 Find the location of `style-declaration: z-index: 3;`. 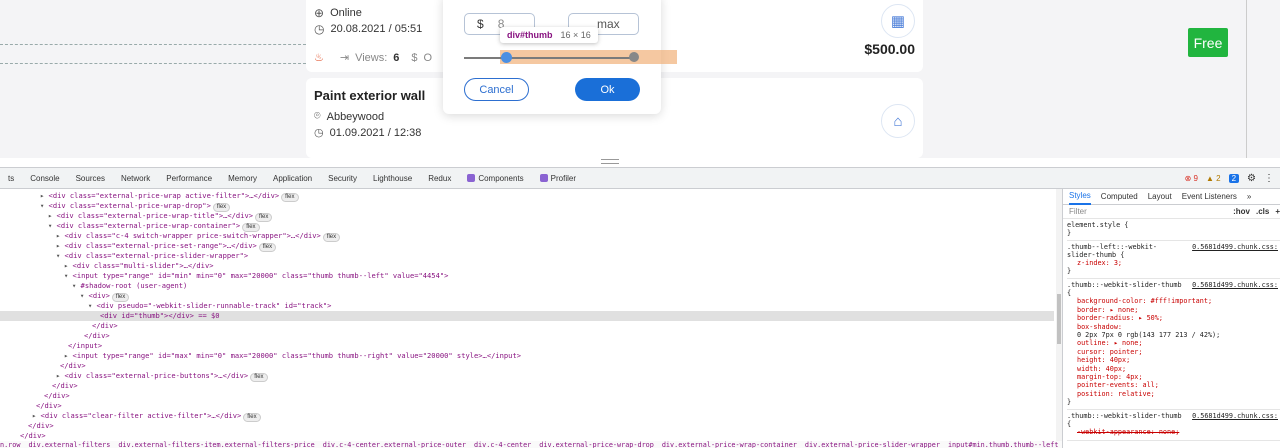

style-declaration: z-index: 3; is located at coordinates (1173, 263).